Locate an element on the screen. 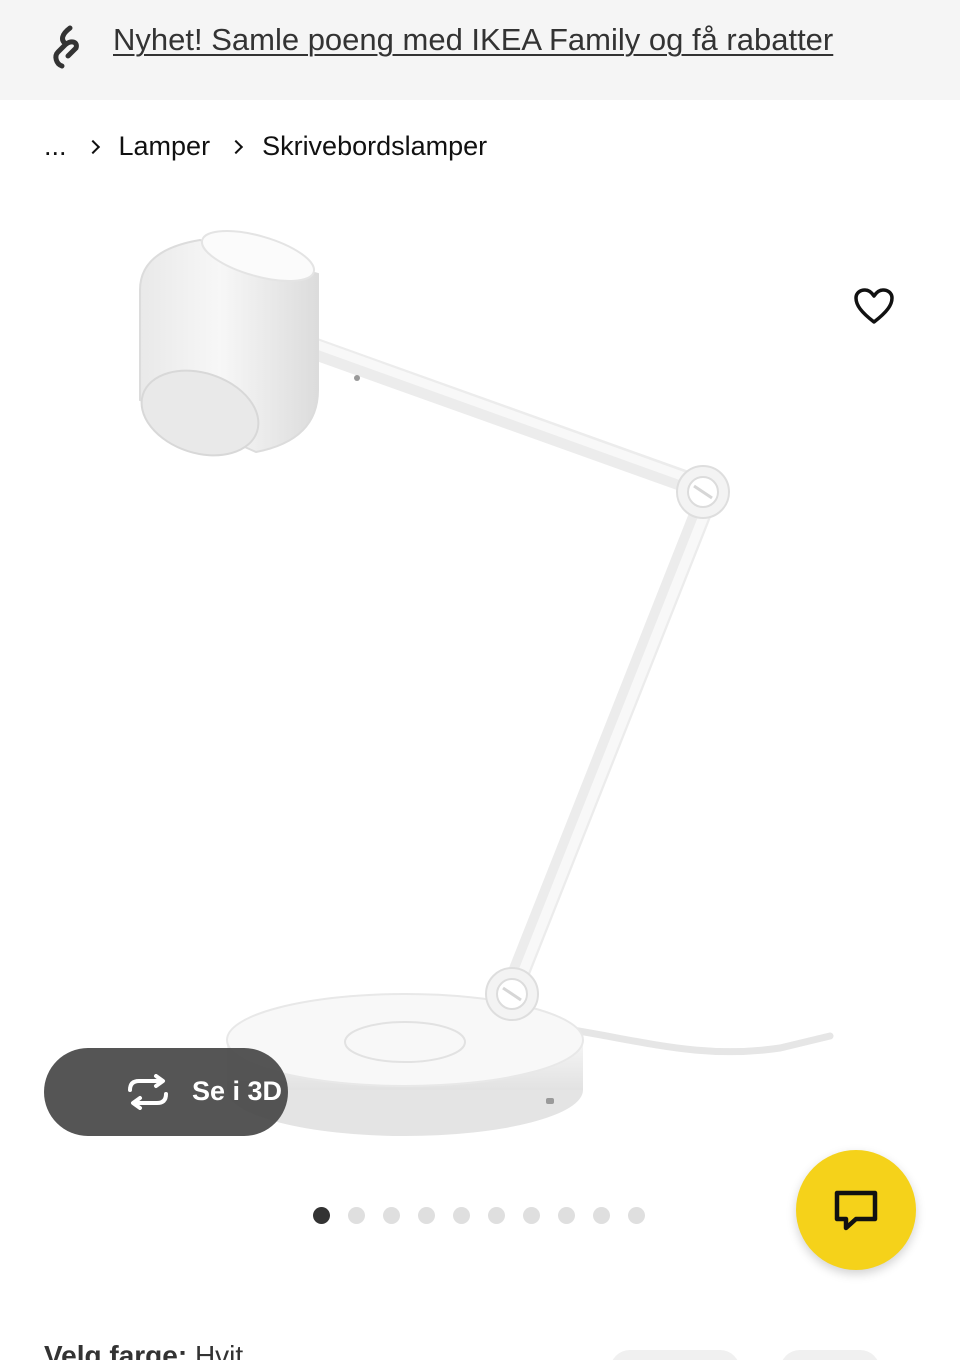 This screenshot has height=1360, width=960. gallery-pagination is located at coordinates (488, 1215).